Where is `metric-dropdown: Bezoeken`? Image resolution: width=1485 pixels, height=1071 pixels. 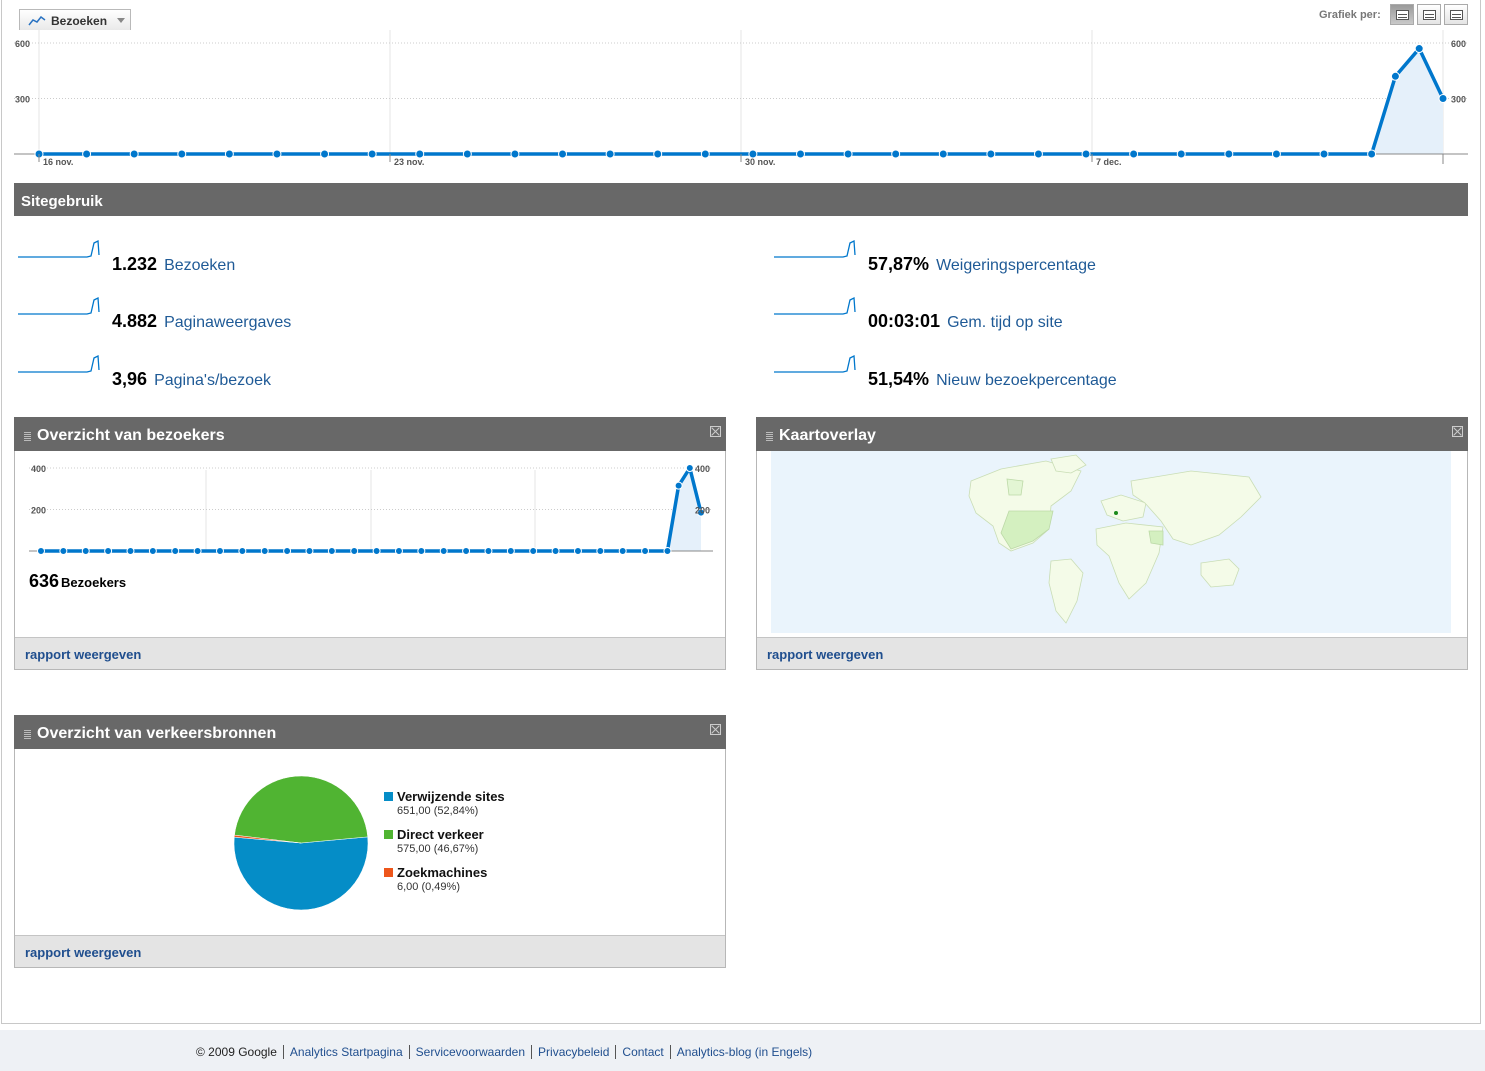 metric-dropdown: Bezoeken is located at coordinates (75, 19).